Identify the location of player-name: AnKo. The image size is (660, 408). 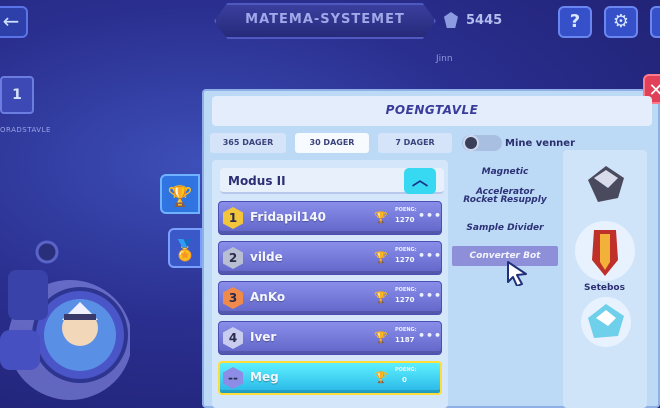
(268, 297).